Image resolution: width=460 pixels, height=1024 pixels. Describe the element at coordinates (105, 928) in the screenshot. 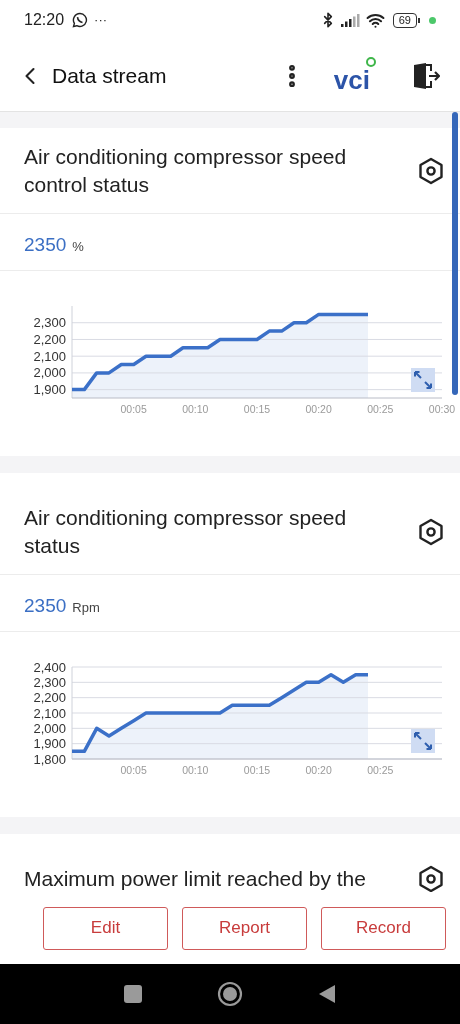

I see `action-button: Edit` at that location.